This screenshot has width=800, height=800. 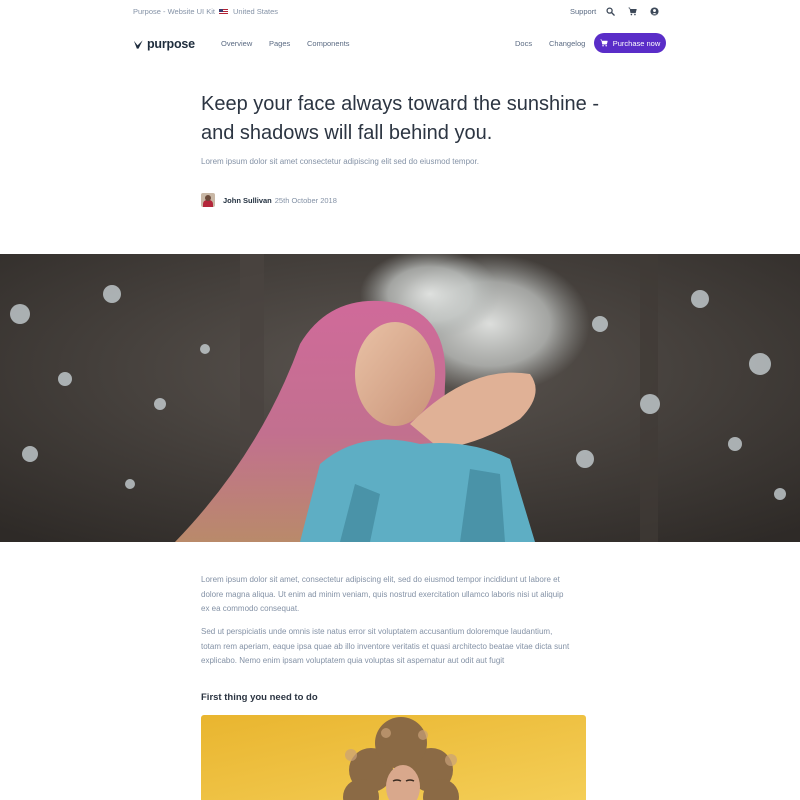 What do you see at coordinates (171, 44) in the screenshot?
I see `logo-text: purpose` at bounding box center [171, 44].